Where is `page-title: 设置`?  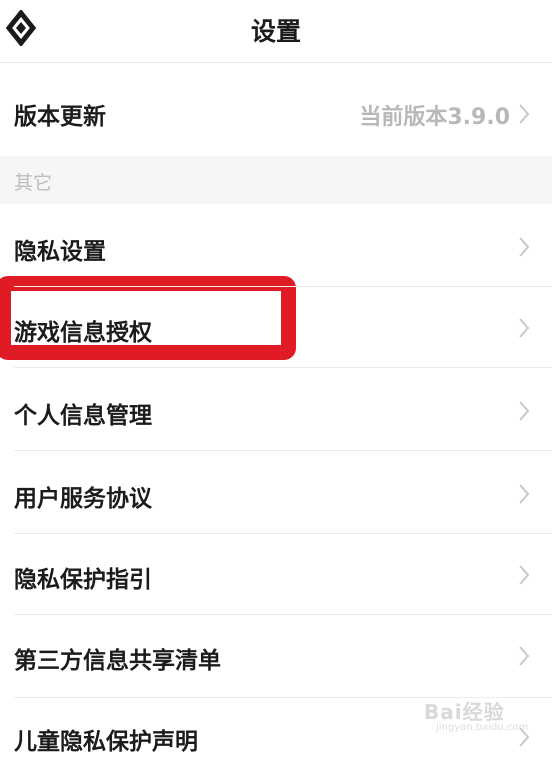
page-title: 设置 is located at coordinates (275, 31).